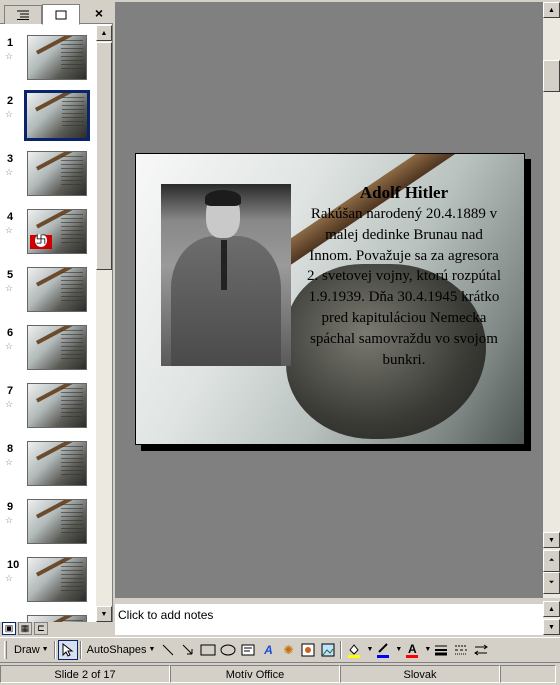 The image size is (560, 685). What do you see at coordinates (228, 650) in the screenshot?
I see `oval-button` at bounding box center [228, 650].